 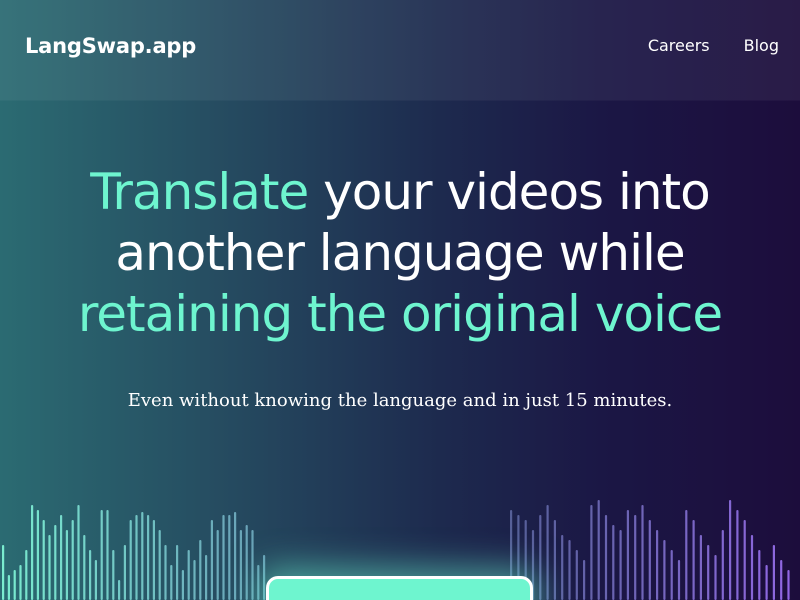 I want to click on nav-link-careers: Careers, so click(x=679, y=45).